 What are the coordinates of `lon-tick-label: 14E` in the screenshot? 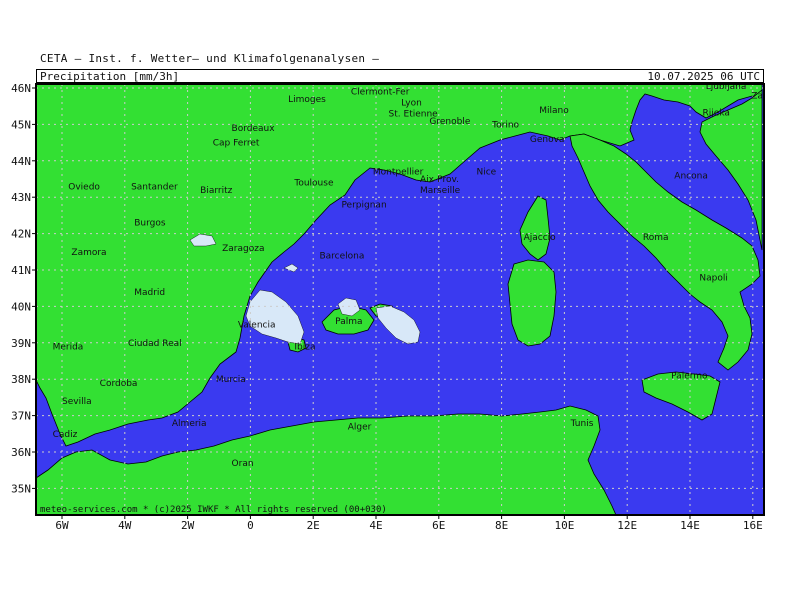 It's located at (690, 525).